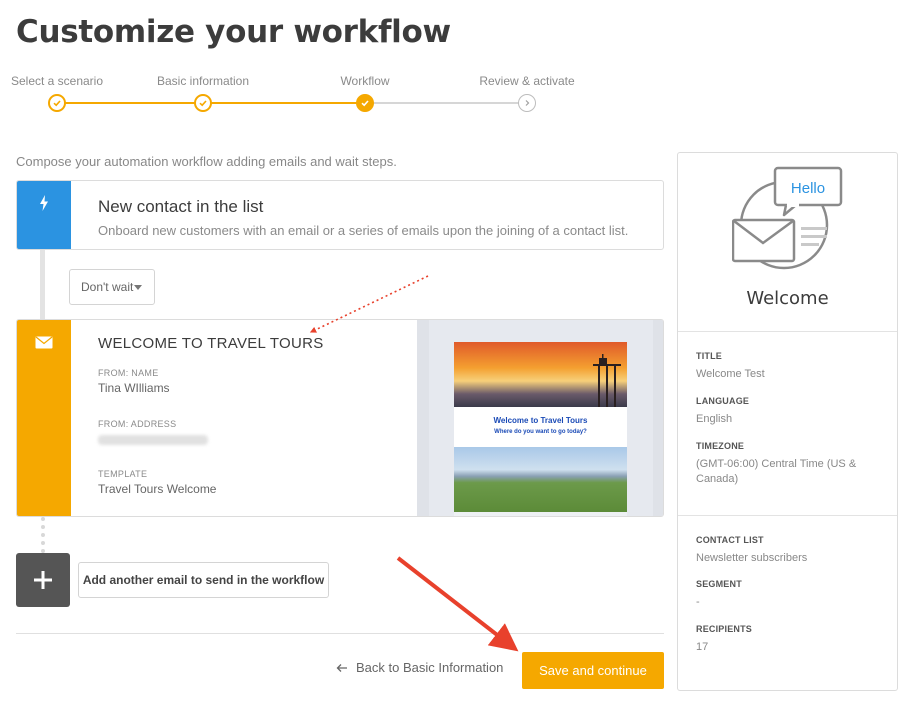  I want to click on panel-field-segment: SEGMENT -, so click(719, 593).